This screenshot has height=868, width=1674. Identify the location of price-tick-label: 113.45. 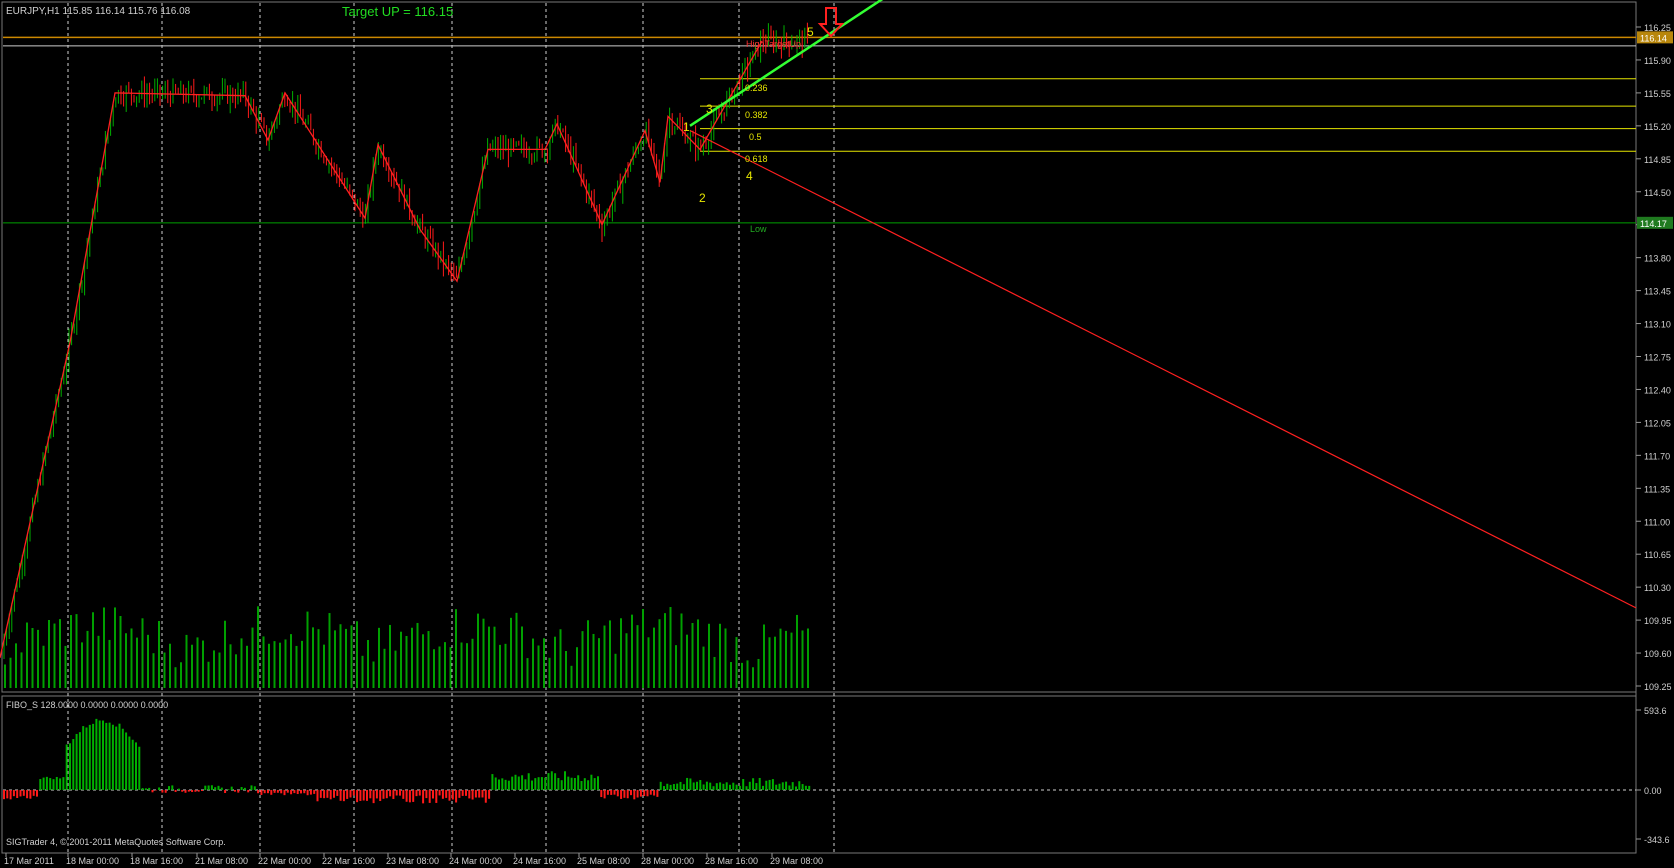
(1657, 292).